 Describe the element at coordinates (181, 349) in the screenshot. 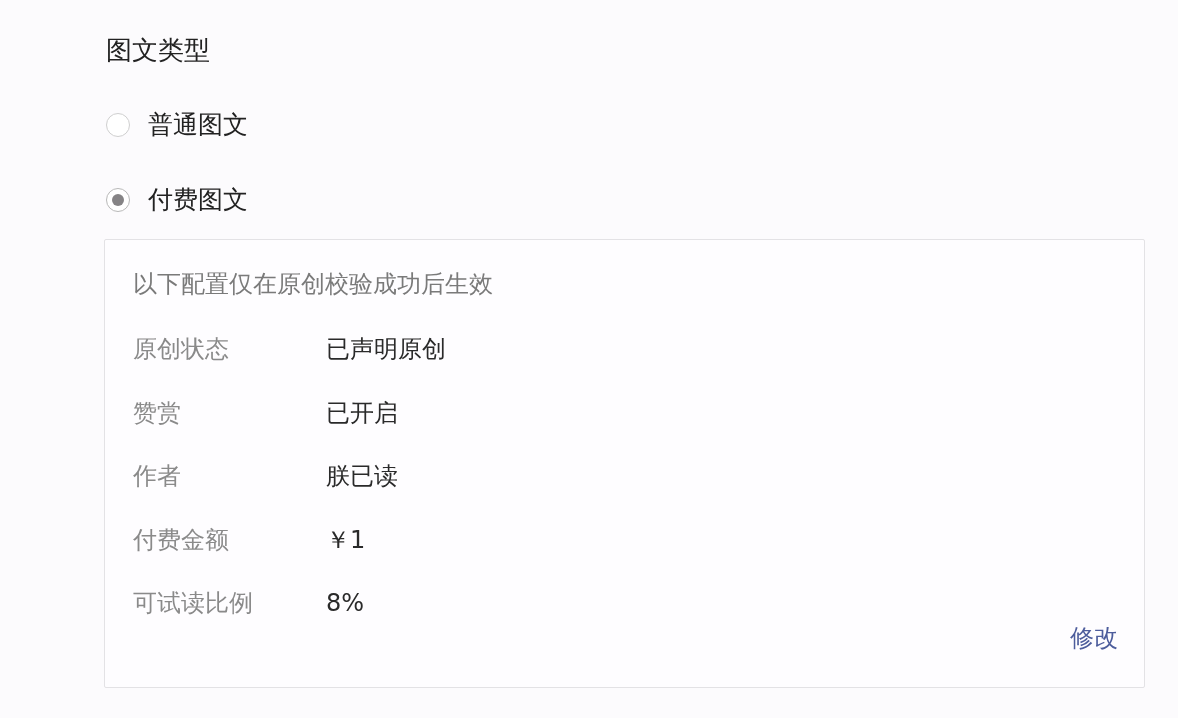

I see `field-label: 原创状态` at that location.